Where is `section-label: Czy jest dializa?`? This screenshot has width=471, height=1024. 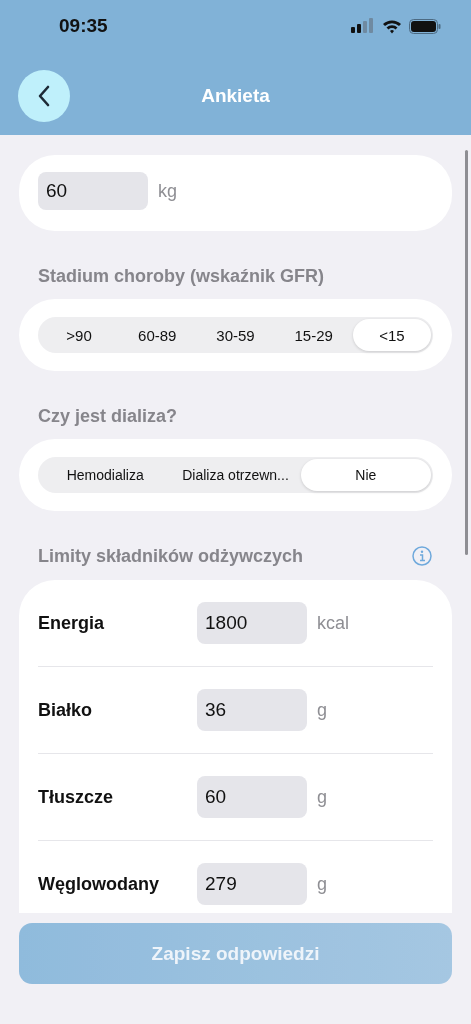 section-label: Czy jest dializa? is located at coordinates (108, 416).